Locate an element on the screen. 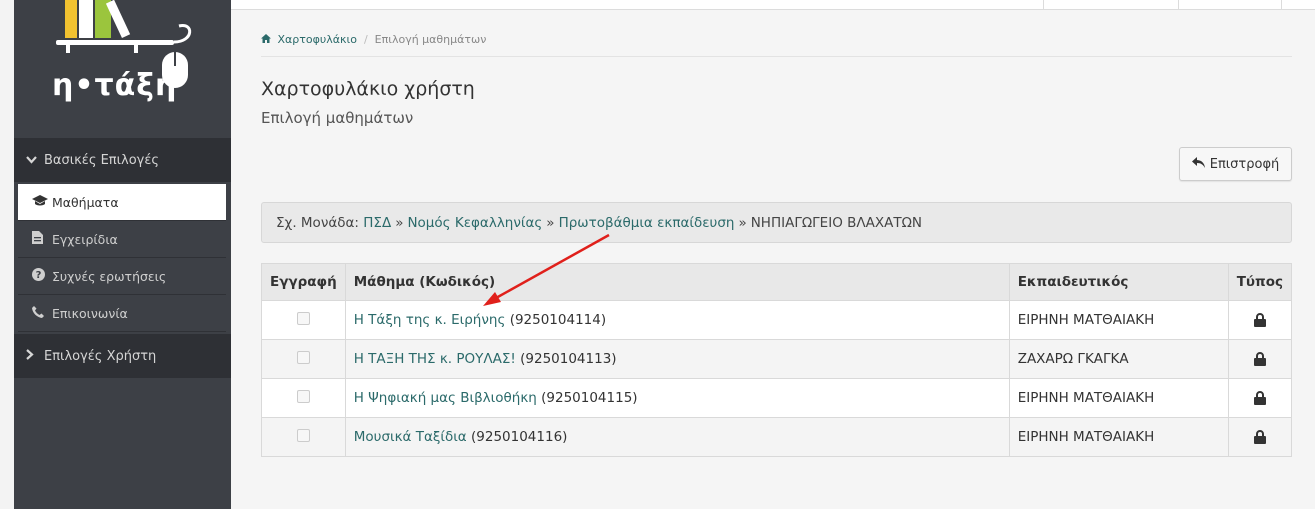 This screenshot has width=1315, height=509. nav-section-main-label: Βασικές Επιλογές is located at coordinates (102, 160).